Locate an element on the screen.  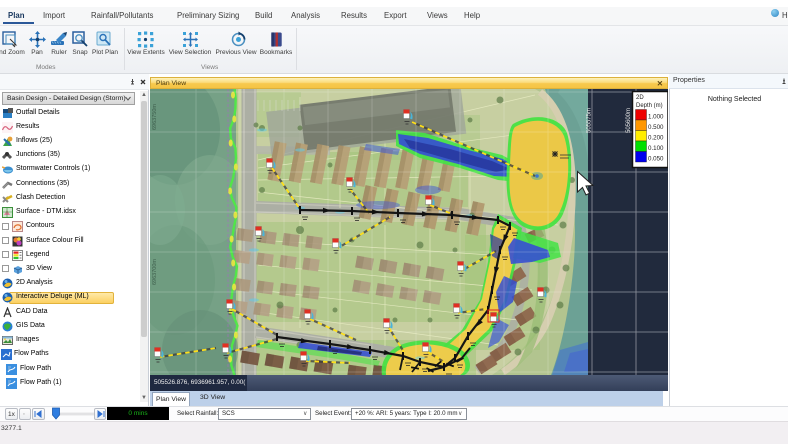
svg-text: 0.500 is located at coordinates (656, 127).